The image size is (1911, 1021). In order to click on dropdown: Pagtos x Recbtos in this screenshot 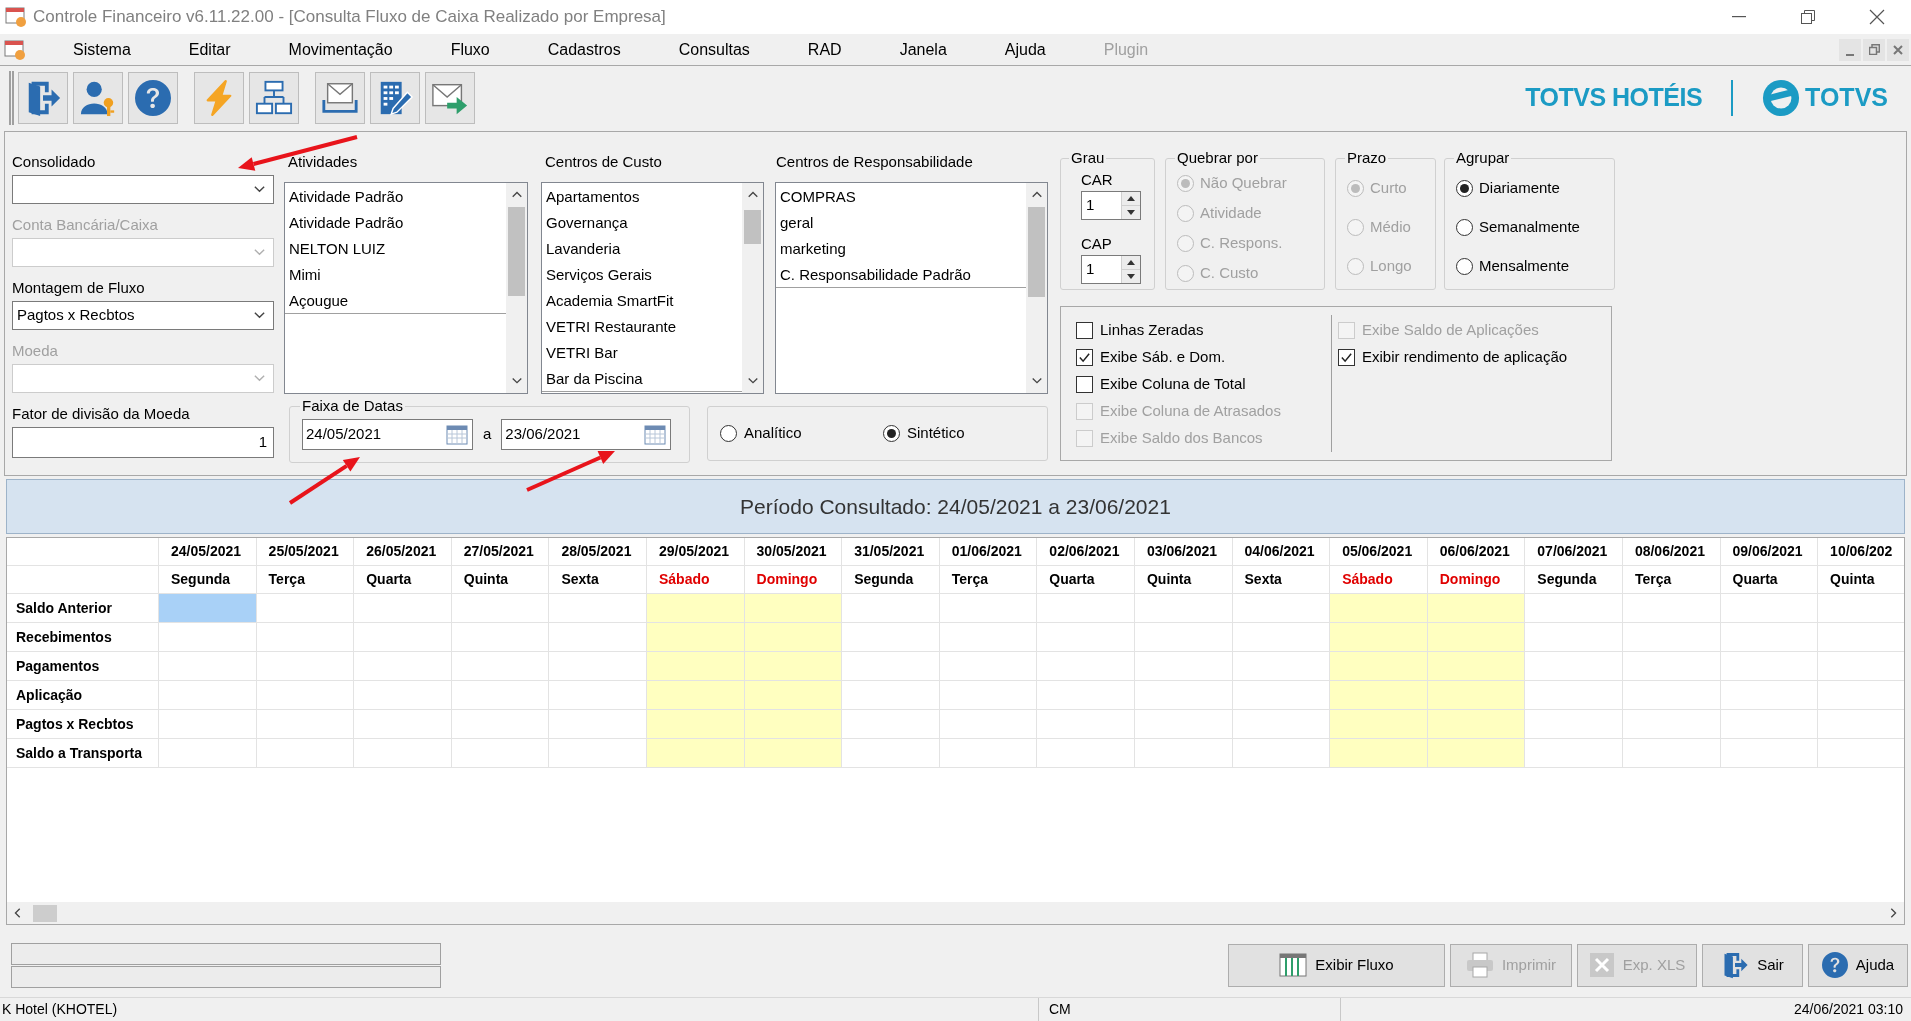, I will do `click(143, 315)`.